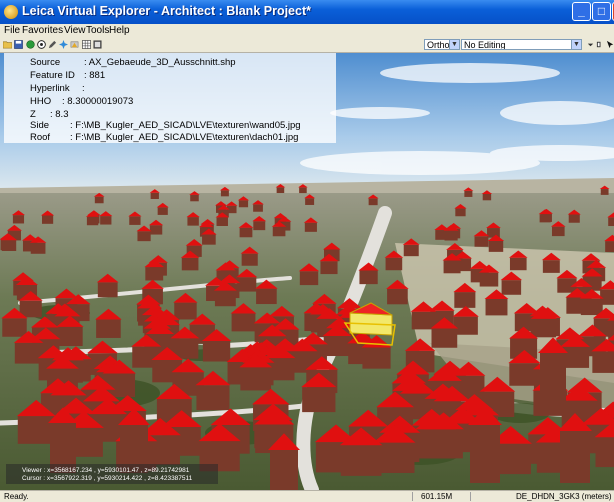 This screenshot has width=614, height=502. I want to click on target-icon, so click(41, 44).